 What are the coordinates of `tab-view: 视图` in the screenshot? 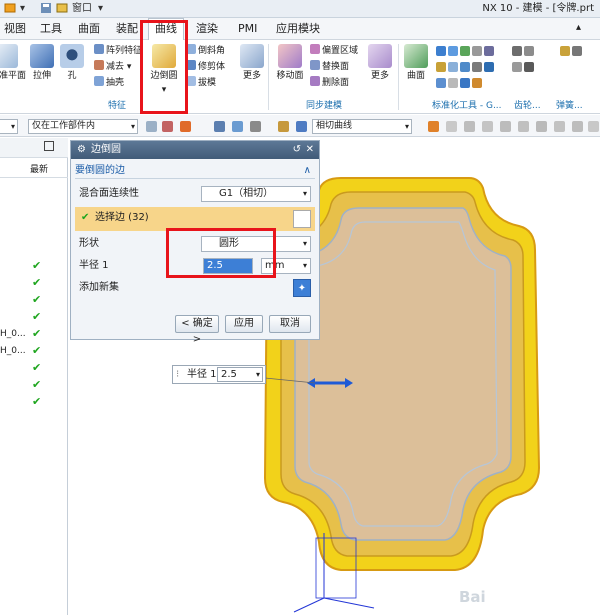 It's located at (15, 29).